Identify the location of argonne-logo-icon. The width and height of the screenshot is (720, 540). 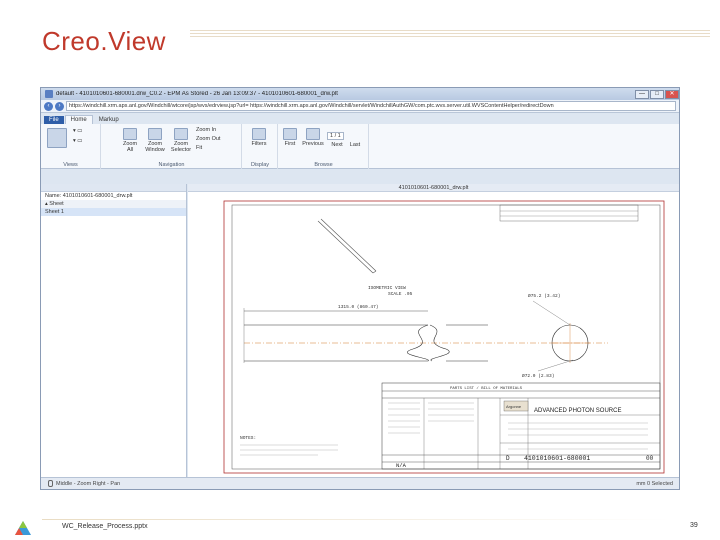
(23, 528).